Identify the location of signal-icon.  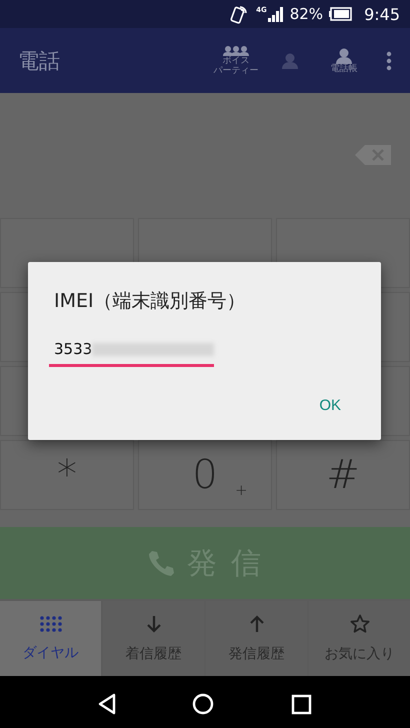
(275, 14).